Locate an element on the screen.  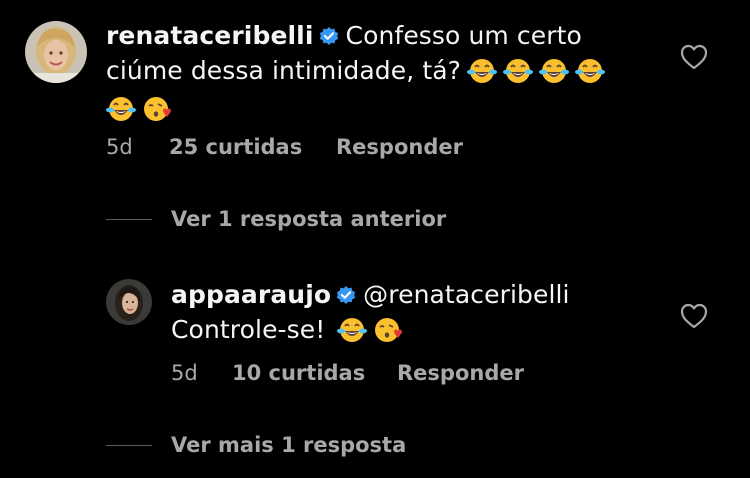
comment-line-2: Controle-se! is located at coordinates (411, 333).